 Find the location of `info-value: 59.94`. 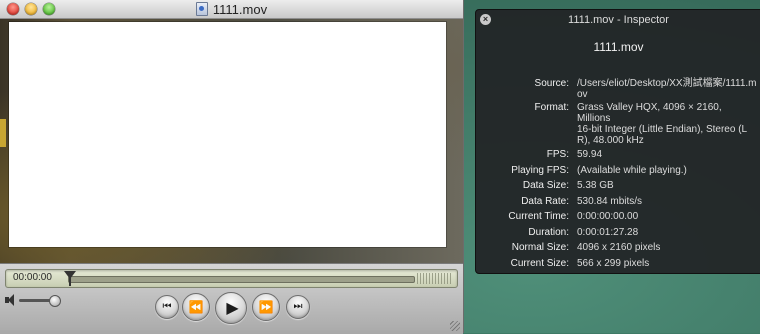

info-value: 59.94 is located at coordinates (590, 154).